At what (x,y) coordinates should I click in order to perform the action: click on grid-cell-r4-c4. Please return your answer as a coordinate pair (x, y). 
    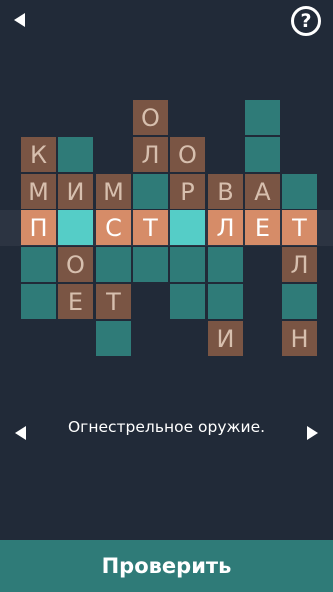
    Looking at the image, I should click on (187, 264).